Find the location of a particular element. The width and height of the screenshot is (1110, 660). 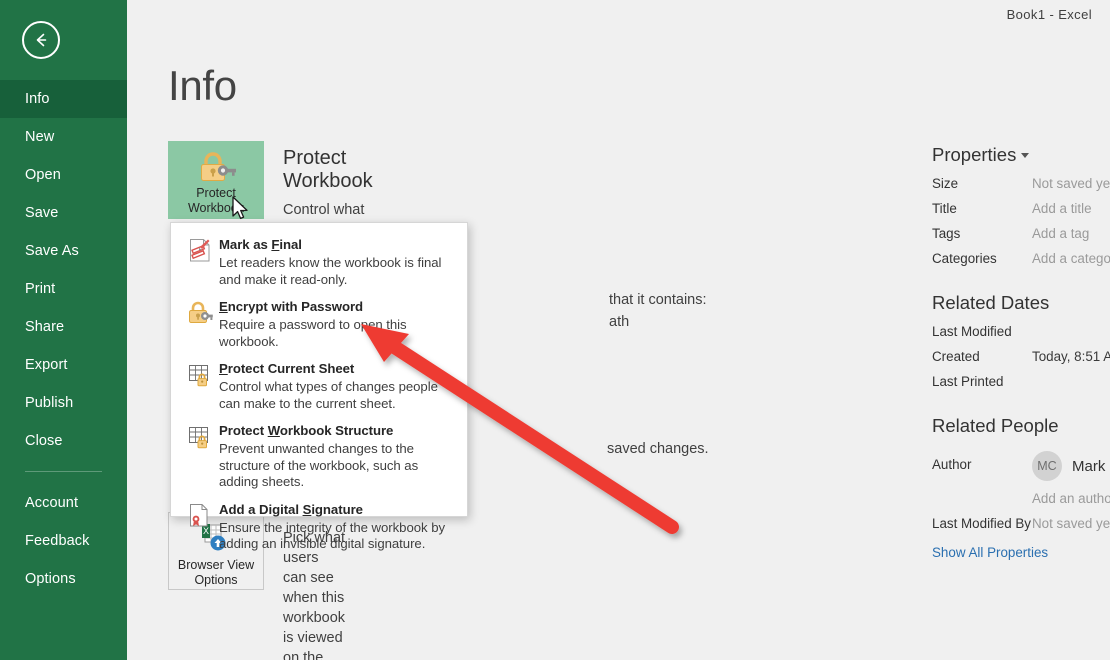

property-value: Add a category is located at coordinates (1071, 258).